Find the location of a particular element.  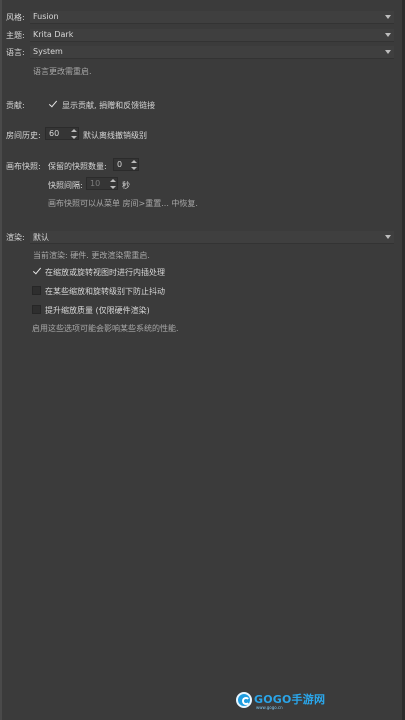

language-hint: 语言更改需重启. is located at coordinates (62, 71).